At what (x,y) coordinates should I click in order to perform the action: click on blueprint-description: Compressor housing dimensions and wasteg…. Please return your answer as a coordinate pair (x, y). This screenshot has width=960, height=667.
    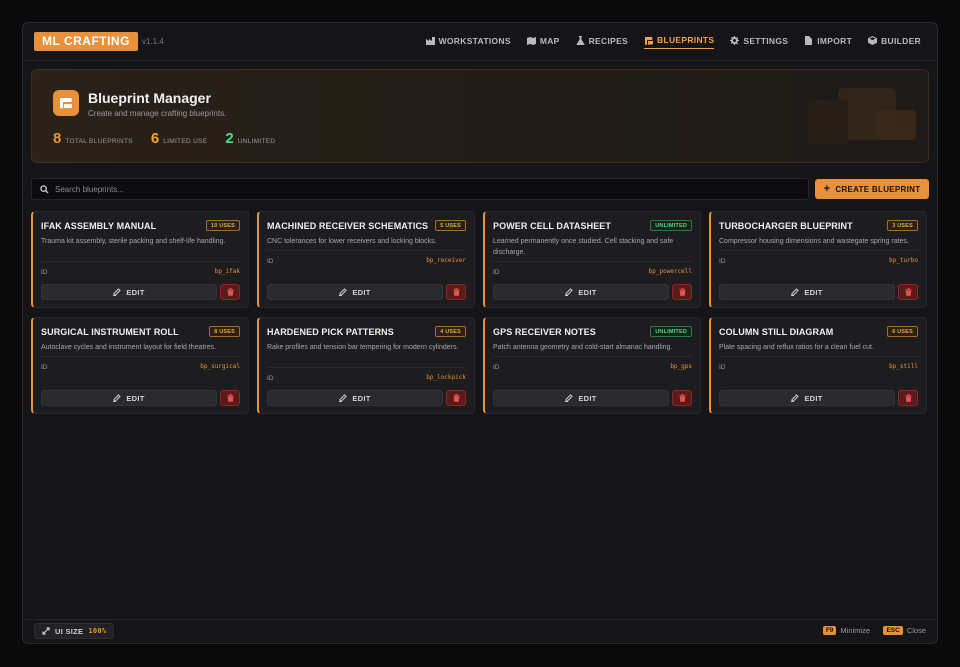
    Looking at the image, I should click on (814, 241).